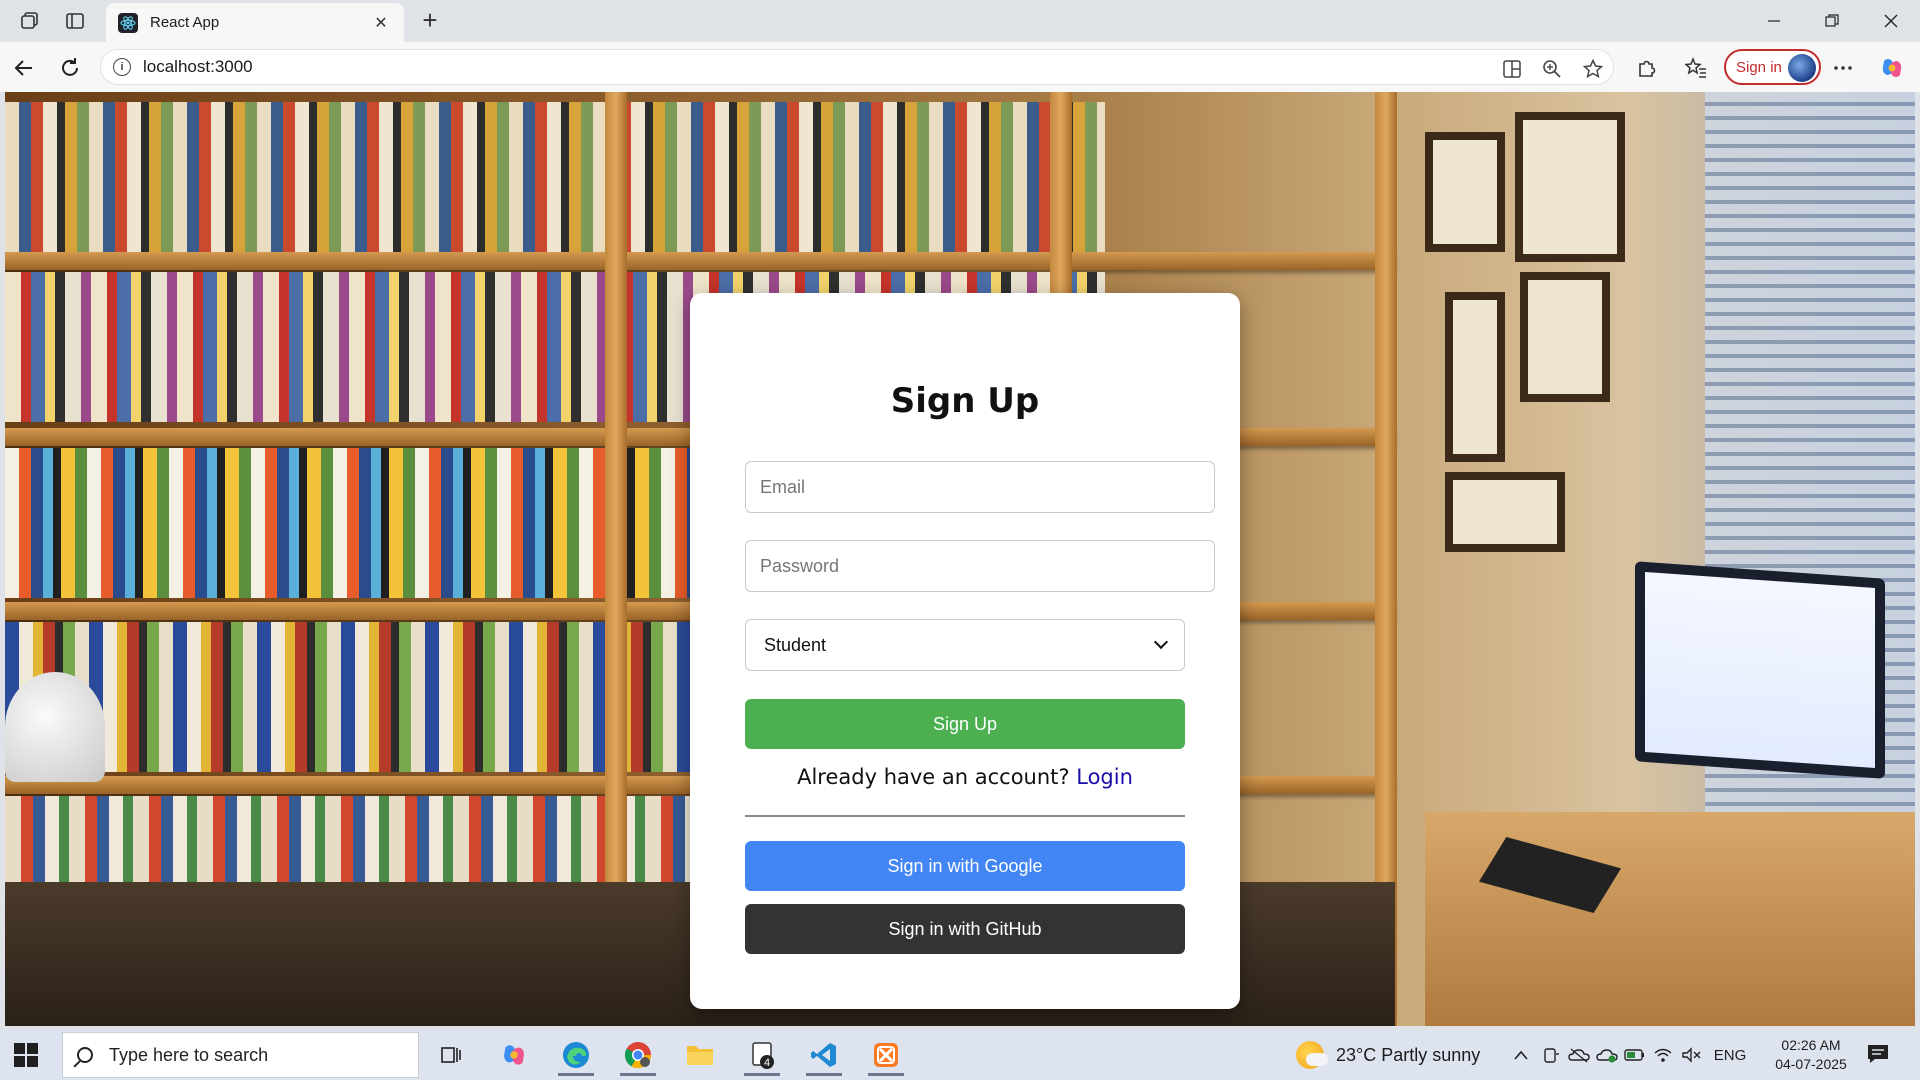 Image resolution: width=1920 pixels, height=1080 pixels. What do you see at coordinates (1879, 1055) in the screenshot?
I see `notification-icon` at bounding box center [1879, 1055].